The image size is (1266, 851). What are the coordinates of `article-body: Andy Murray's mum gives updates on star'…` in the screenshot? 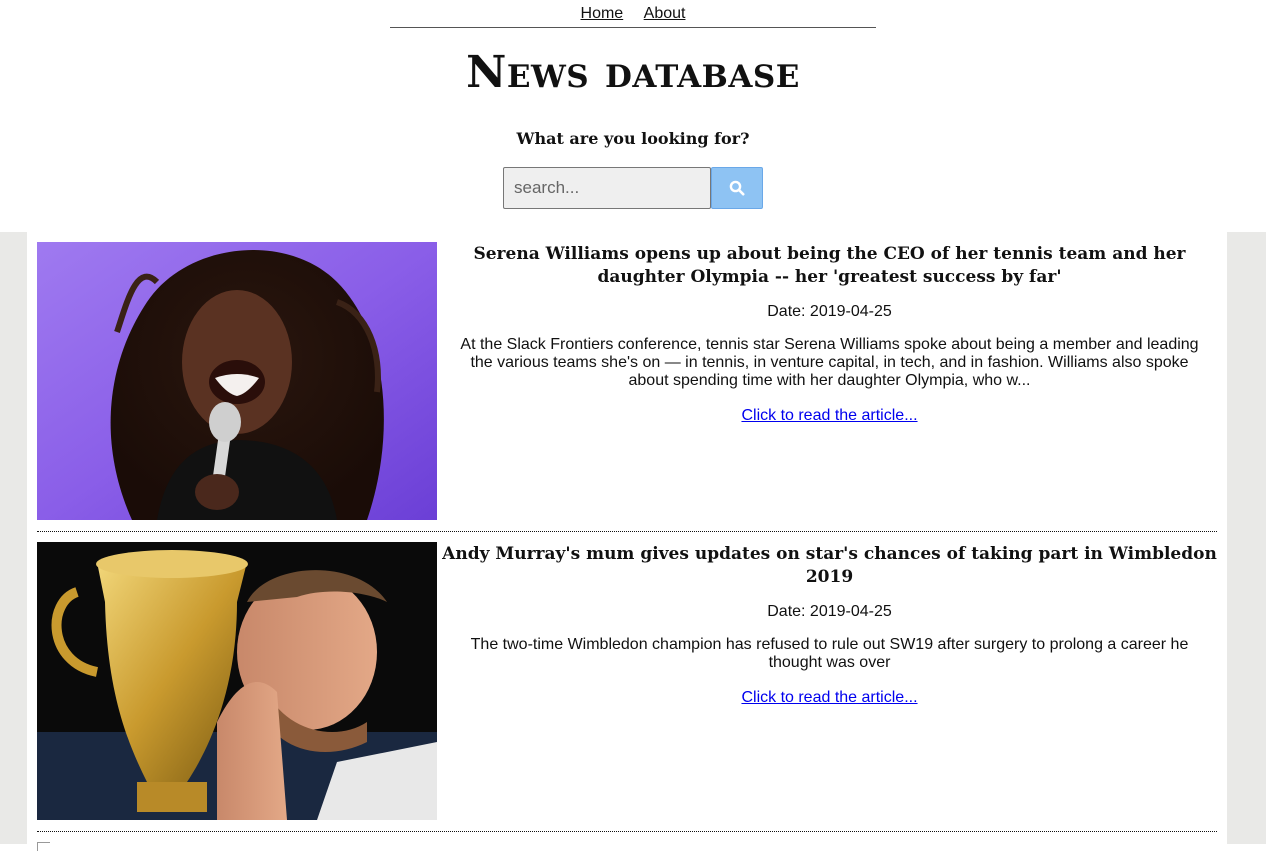 It's located at (829, 625).